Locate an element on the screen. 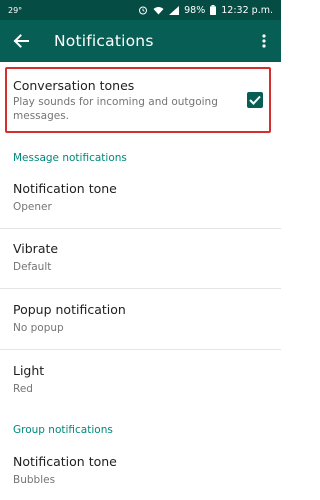  battery-icon is located at coordinates (213, 10).